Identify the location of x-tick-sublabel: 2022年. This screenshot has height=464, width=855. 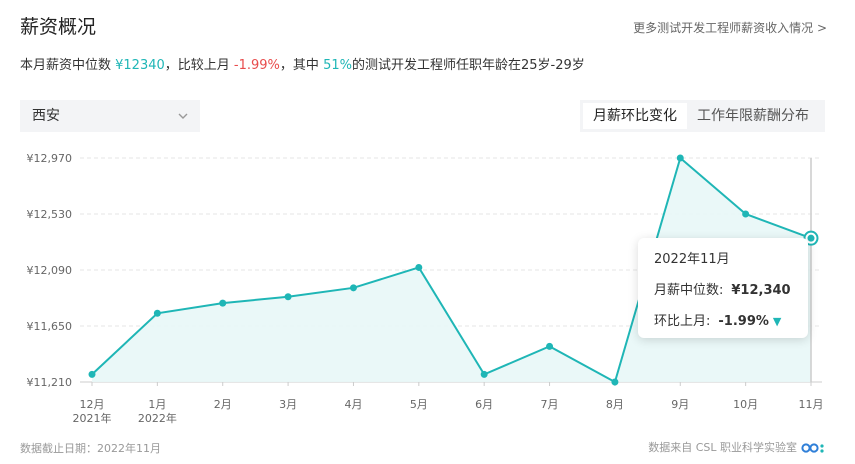
(157, 418).